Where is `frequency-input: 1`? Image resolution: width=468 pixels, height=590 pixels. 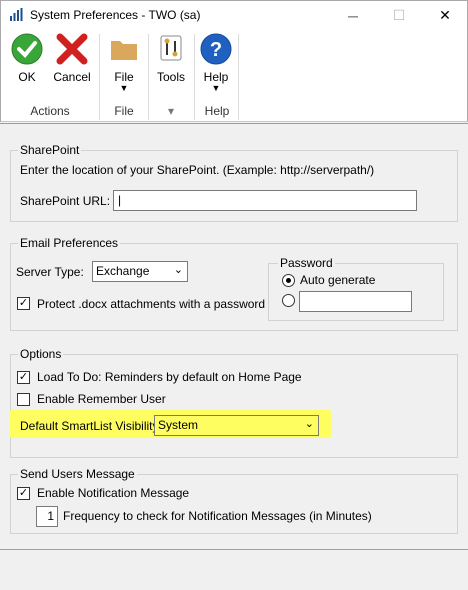
frequency-input: 1 is located at coordinates (47, 516).